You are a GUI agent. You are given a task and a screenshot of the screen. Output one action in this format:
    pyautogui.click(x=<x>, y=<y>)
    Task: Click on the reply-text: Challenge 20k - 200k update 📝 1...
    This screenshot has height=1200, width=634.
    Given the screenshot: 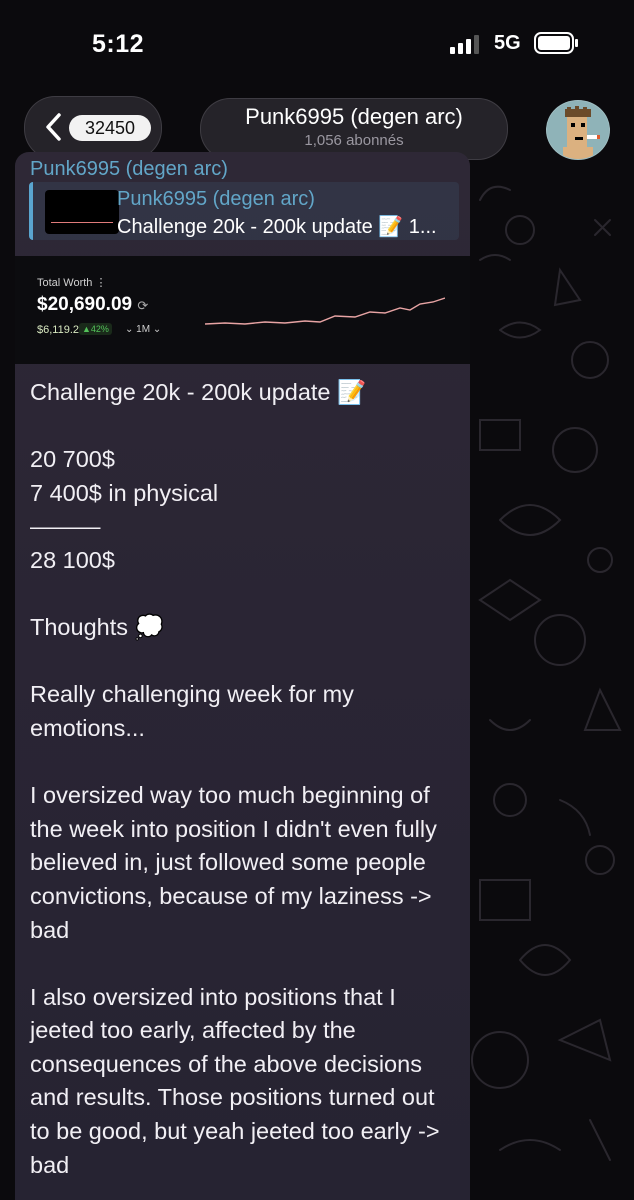 What is the action you would take?
    pyautogui.click(x=277, y=227)
    